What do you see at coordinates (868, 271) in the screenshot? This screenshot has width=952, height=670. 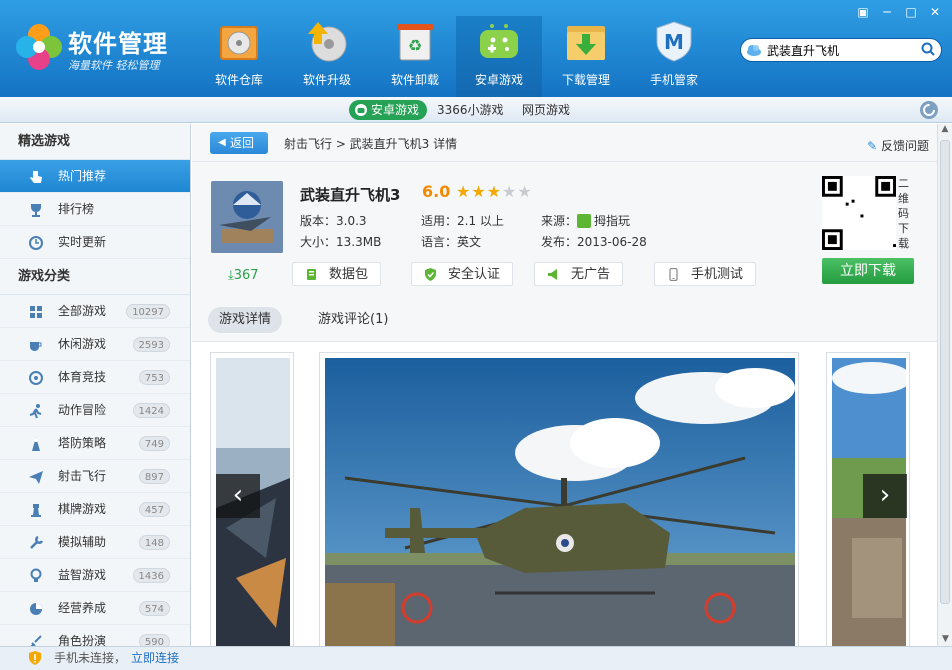 I see `download-button: 立即下载` at bounding box center [868, 271].